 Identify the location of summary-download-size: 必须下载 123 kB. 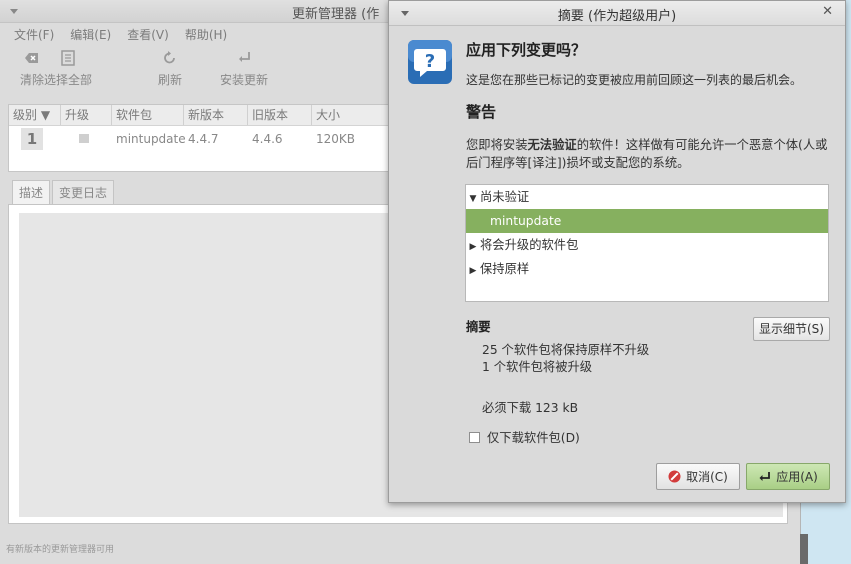
(530, 408).